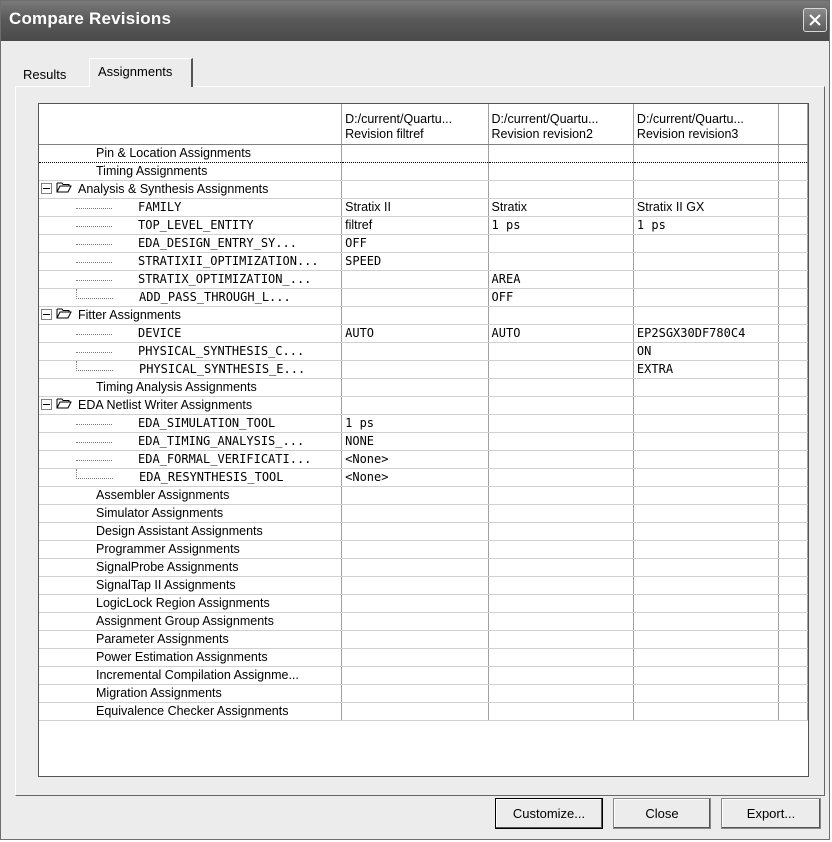 The width and height of the screenshot is (832, 842). What do you see at coordinates (168, 549) in the screenshot?
I see `setting-label: Programmer Assignments` at bounding box center [168, 549].